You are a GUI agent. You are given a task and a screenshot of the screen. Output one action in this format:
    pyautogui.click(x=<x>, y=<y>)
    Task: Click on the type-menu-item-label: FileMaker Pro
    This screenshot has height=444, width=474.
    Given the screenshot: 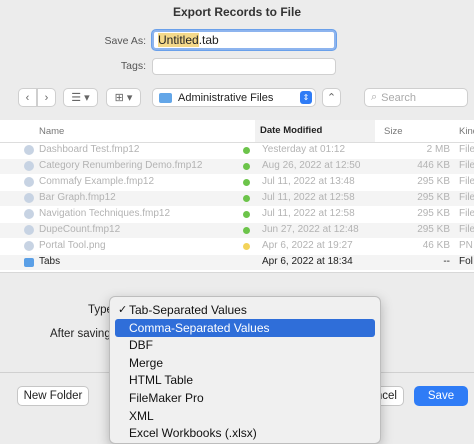 What is the action you would take?
    pyautogui.click(x=166, y=398)
    